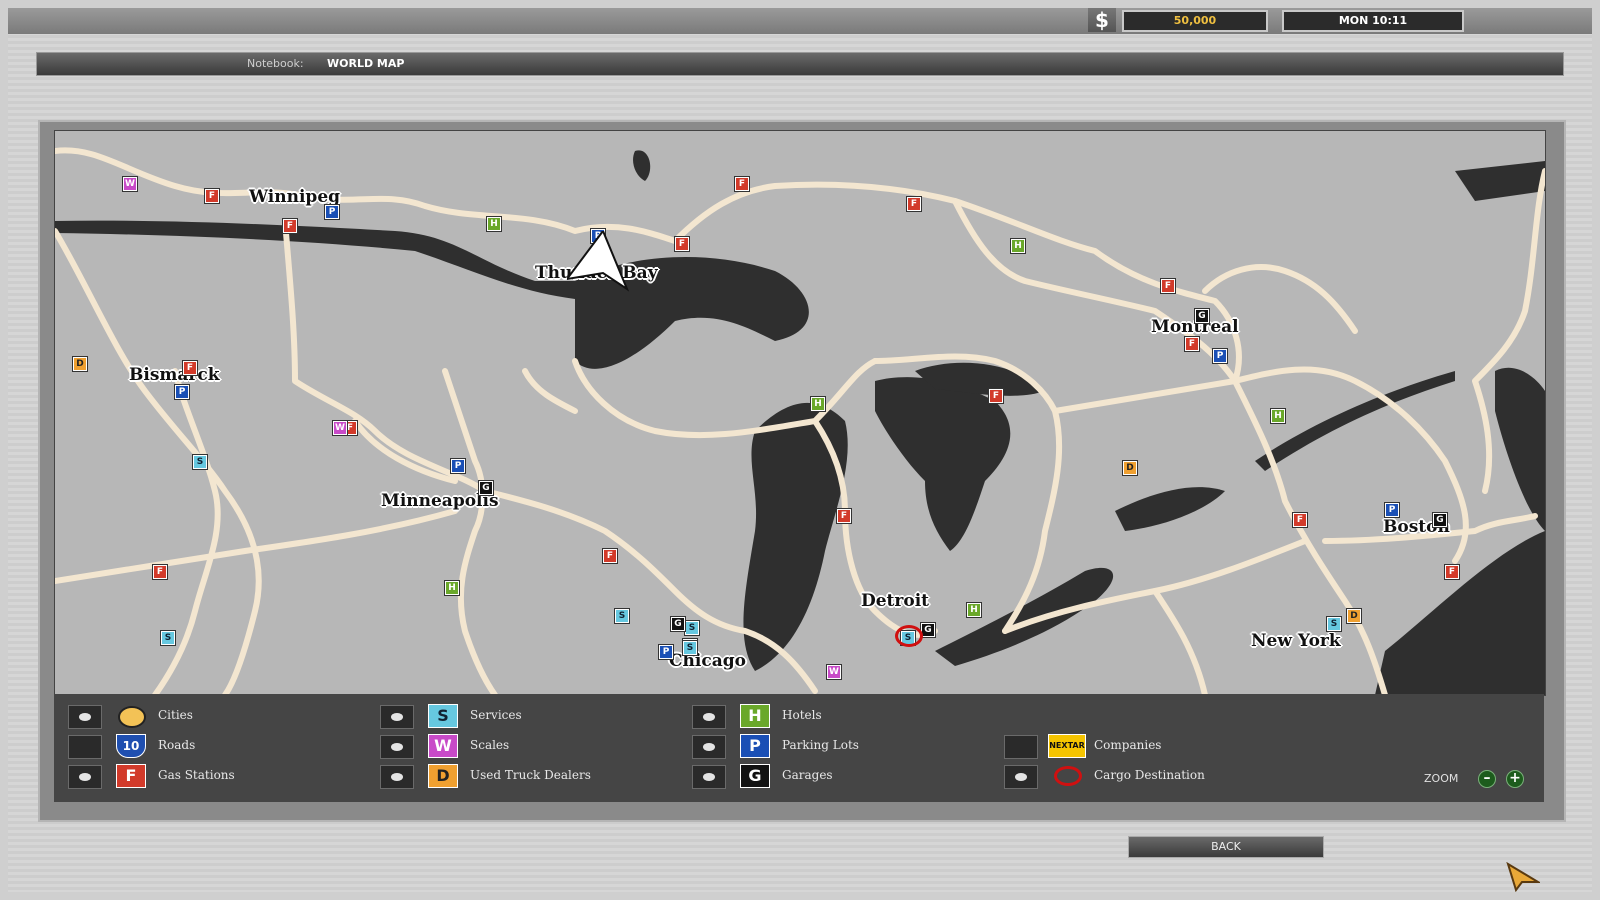 Image resolution: width=1600 pixels, height=900 pixels. Describe the element at coordinates (820, 745) in the screenshot. I see `legend-label: Parking Lots` at that location.